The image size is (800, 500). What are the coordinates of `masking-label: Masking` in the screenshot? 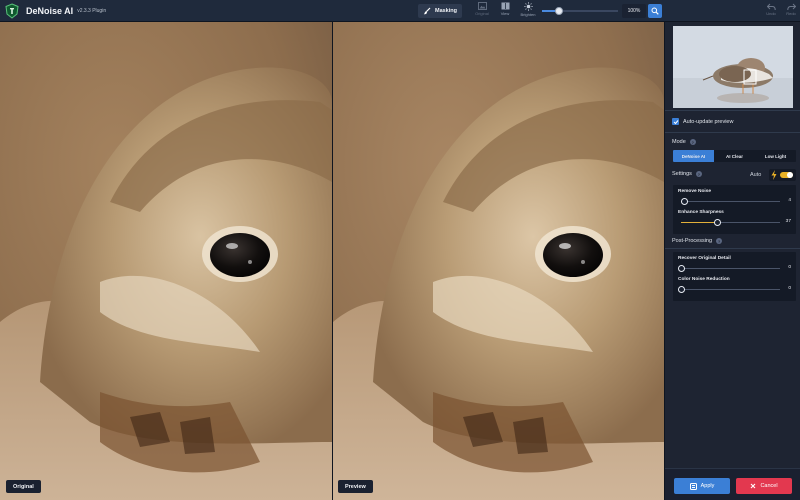 It's located at (445, 11).